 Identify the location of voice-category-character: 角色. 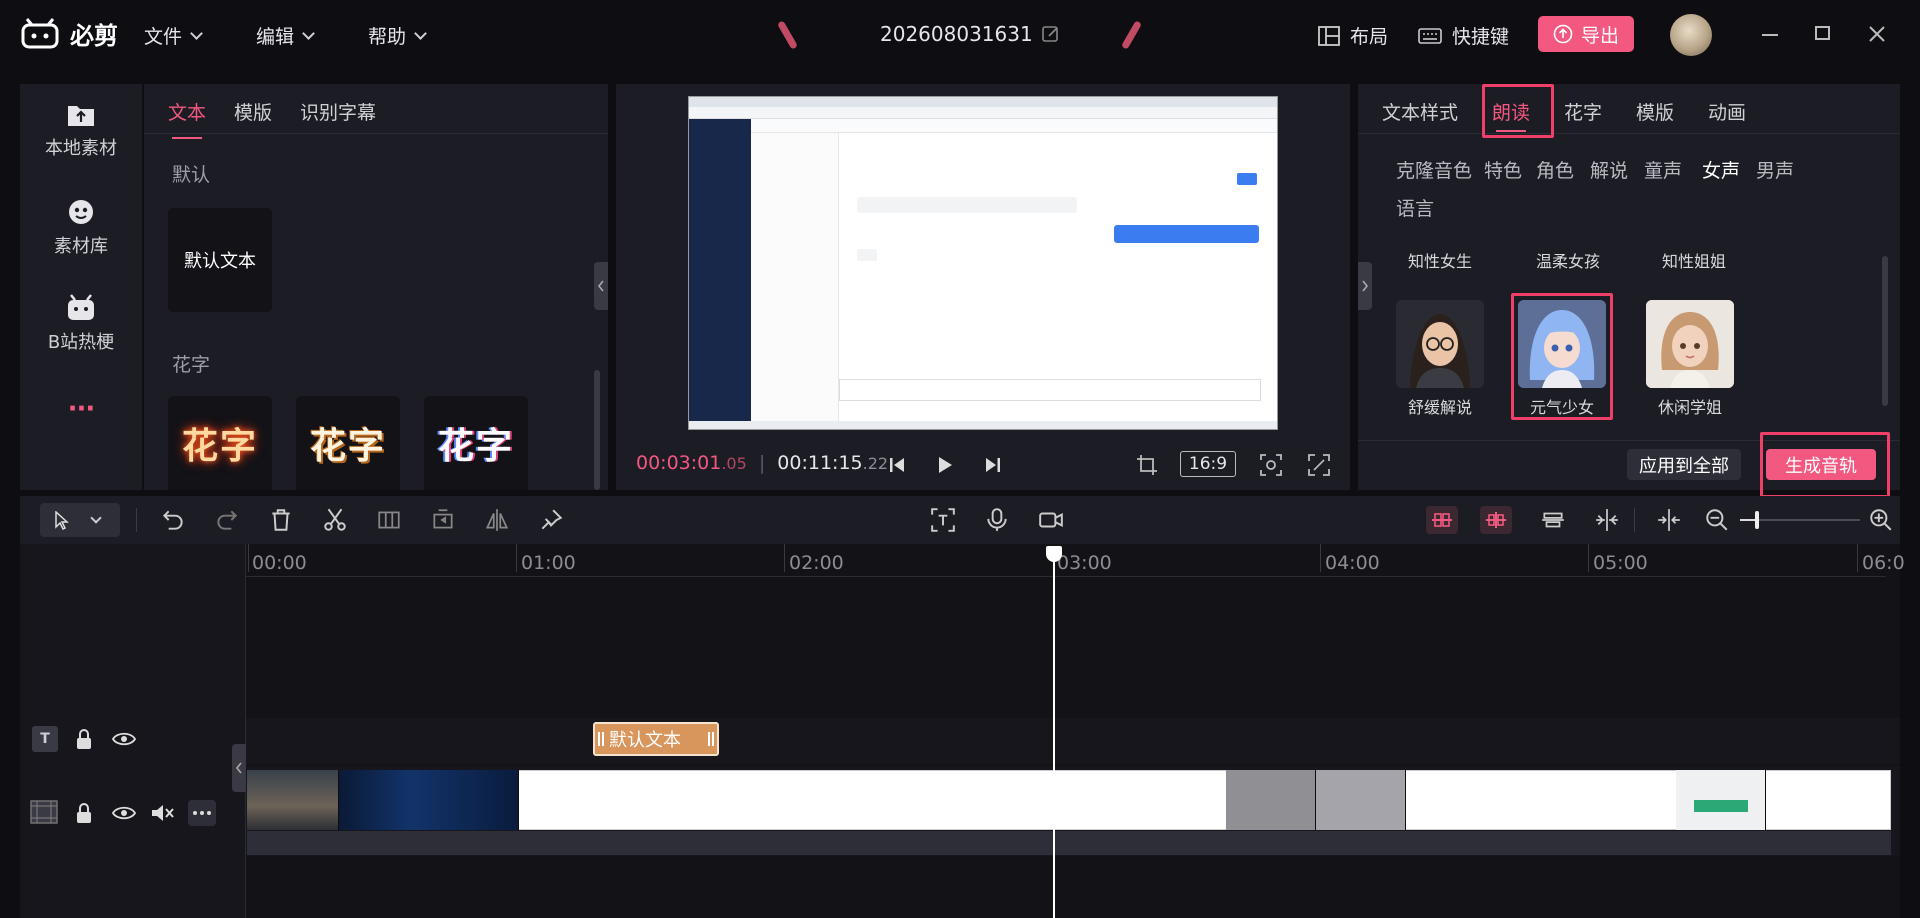
(1555, 169).